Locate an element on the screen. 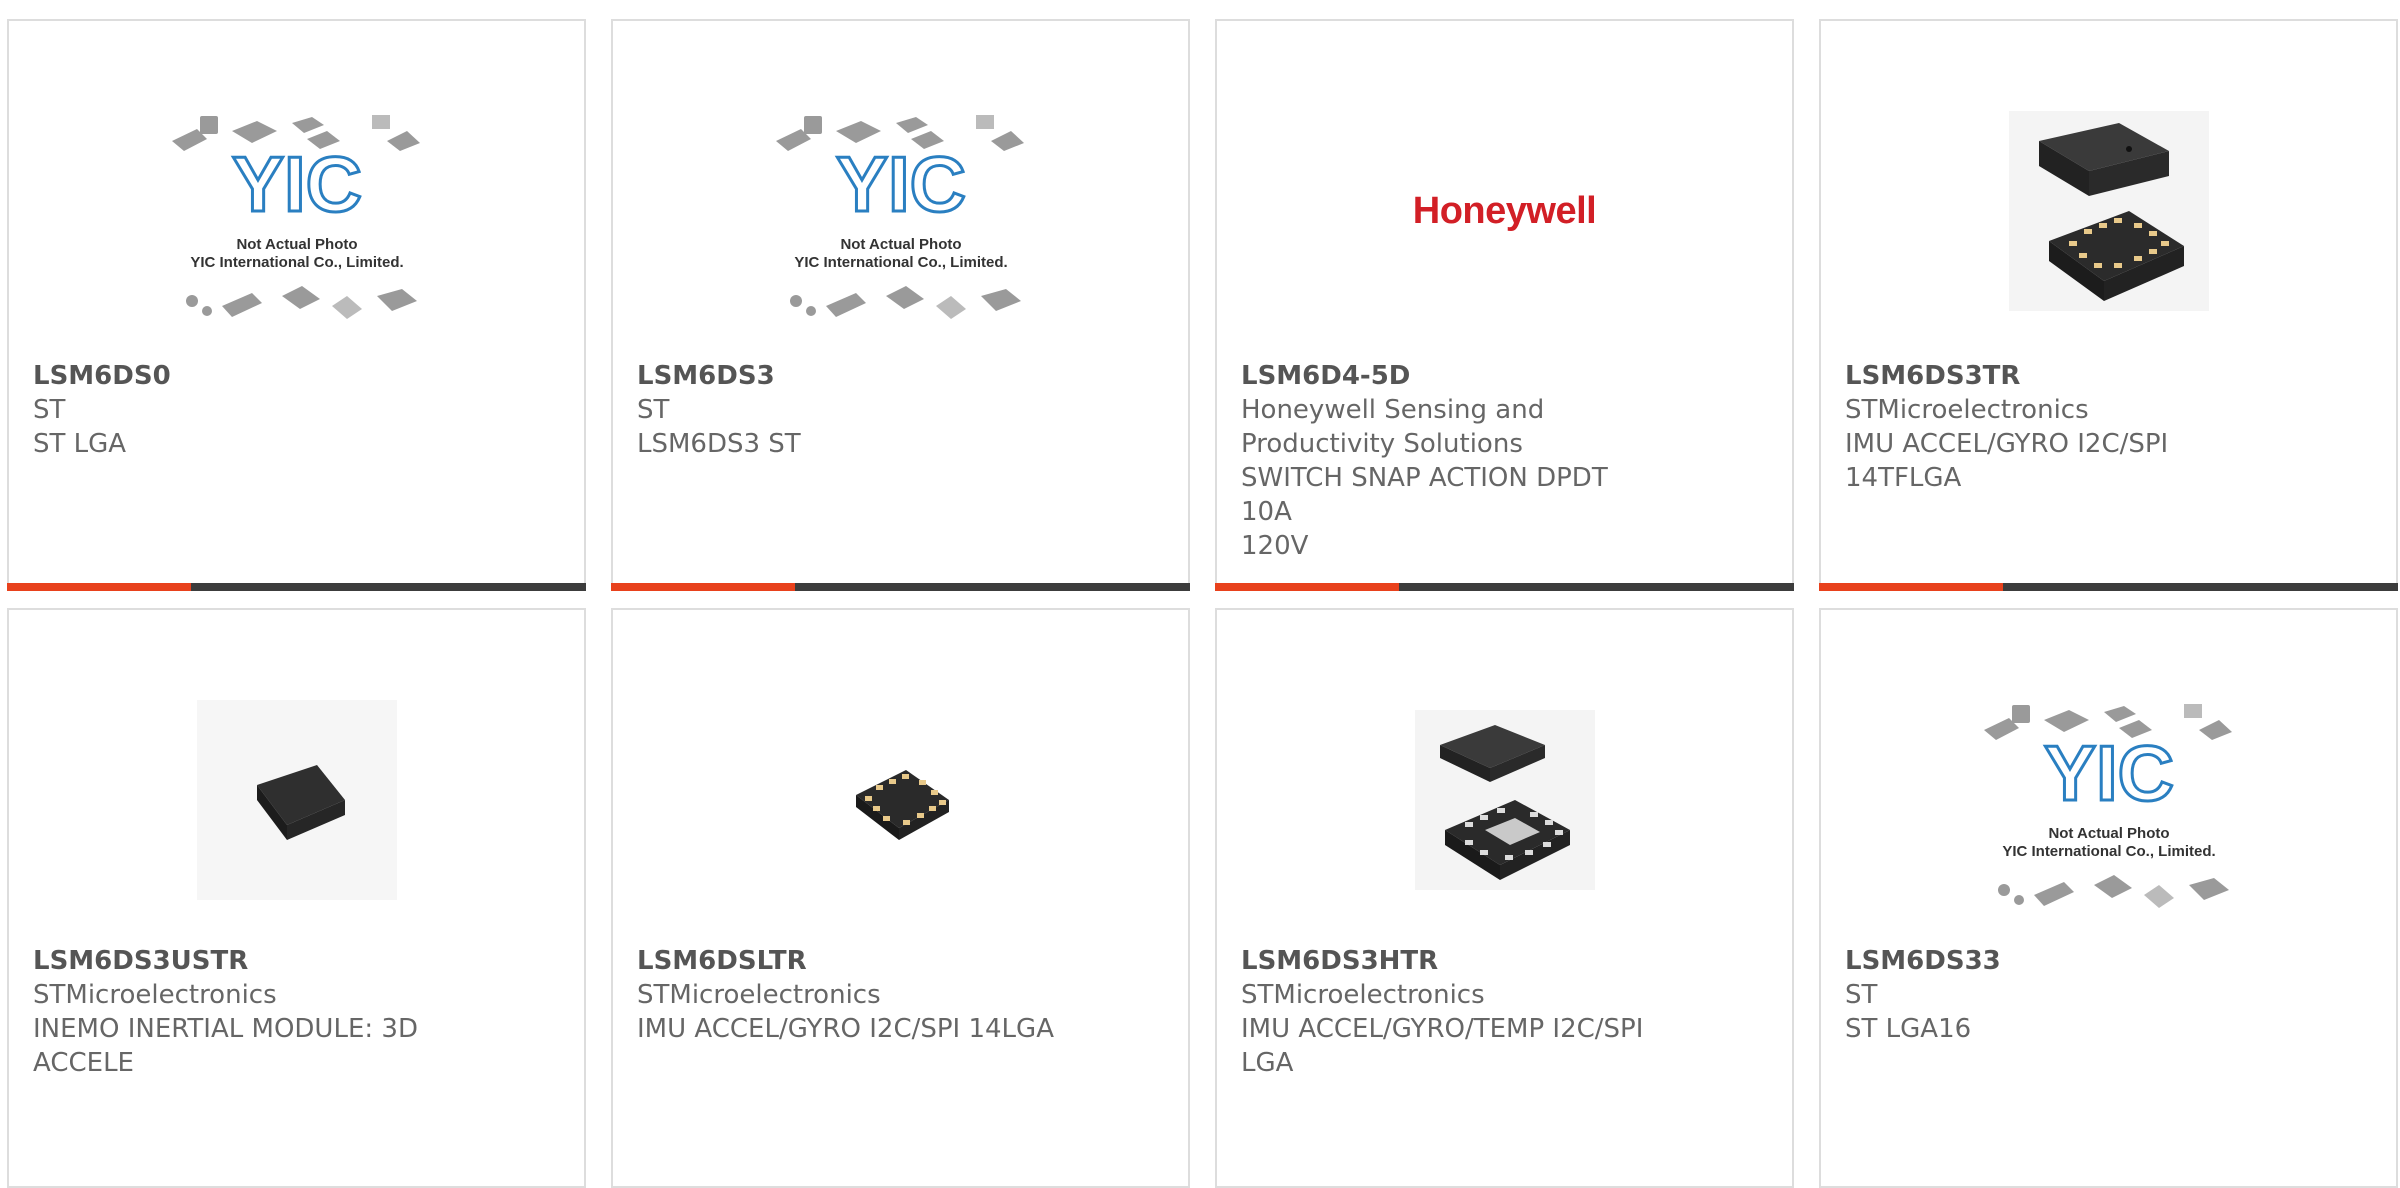  description: SWITCH SNAP ACTION DPDT 10A is located at coordinates (1424, 495).